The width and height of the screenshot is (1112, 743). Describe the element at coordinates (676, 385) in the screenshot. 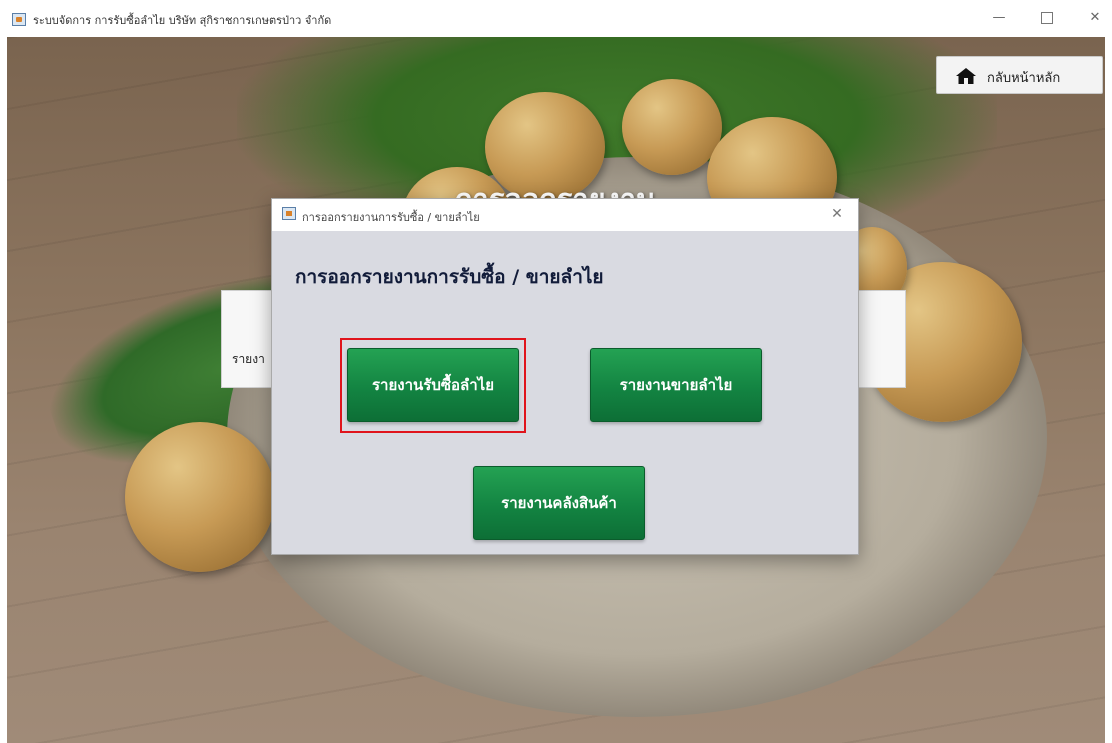

I see `sell-report-button: รายงานขายลำไย` at that location.